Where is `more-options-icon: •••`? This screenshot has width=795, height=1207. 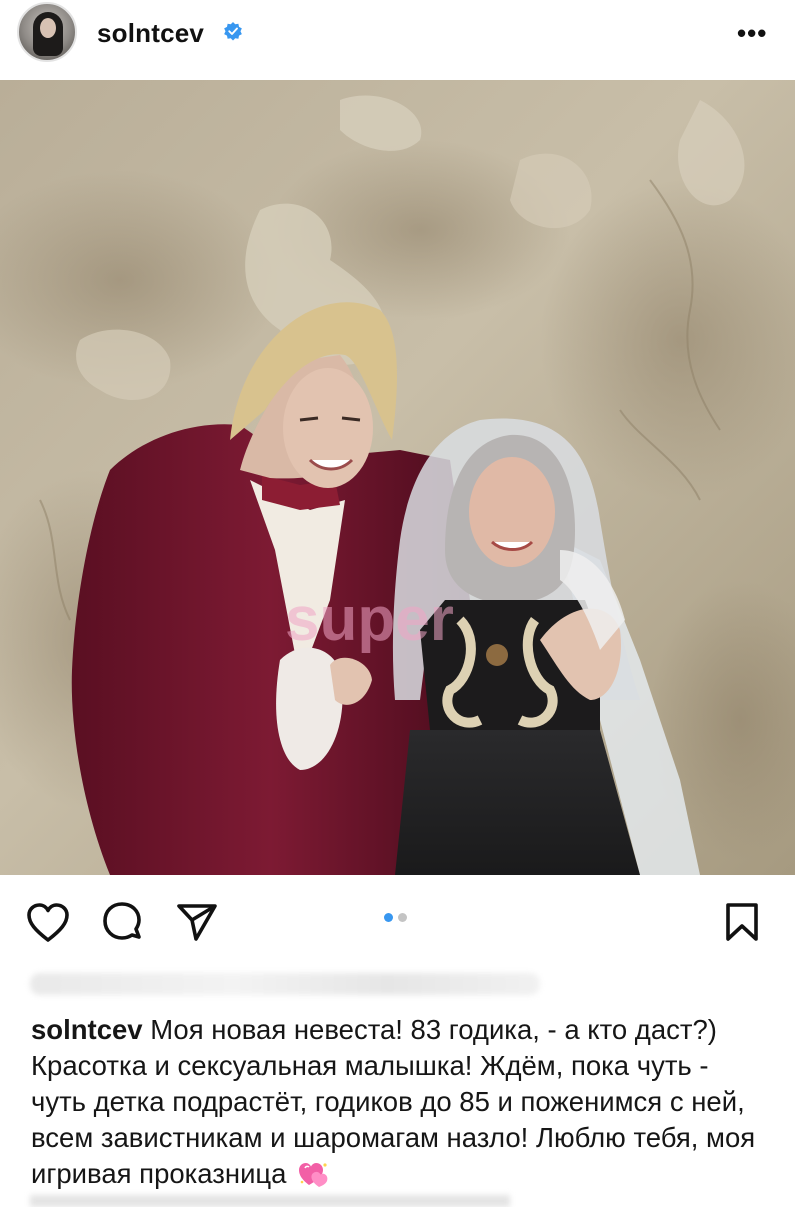 more-options-icon: ••• is located at coordinates (752, 33).